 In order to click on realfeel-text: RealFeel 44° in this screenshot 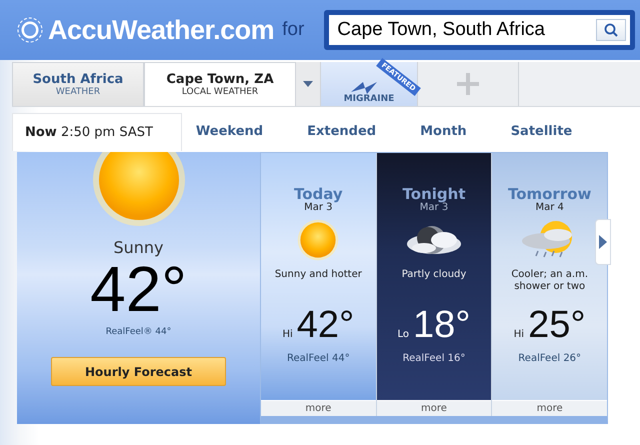, I will do `click(318, 358)`.